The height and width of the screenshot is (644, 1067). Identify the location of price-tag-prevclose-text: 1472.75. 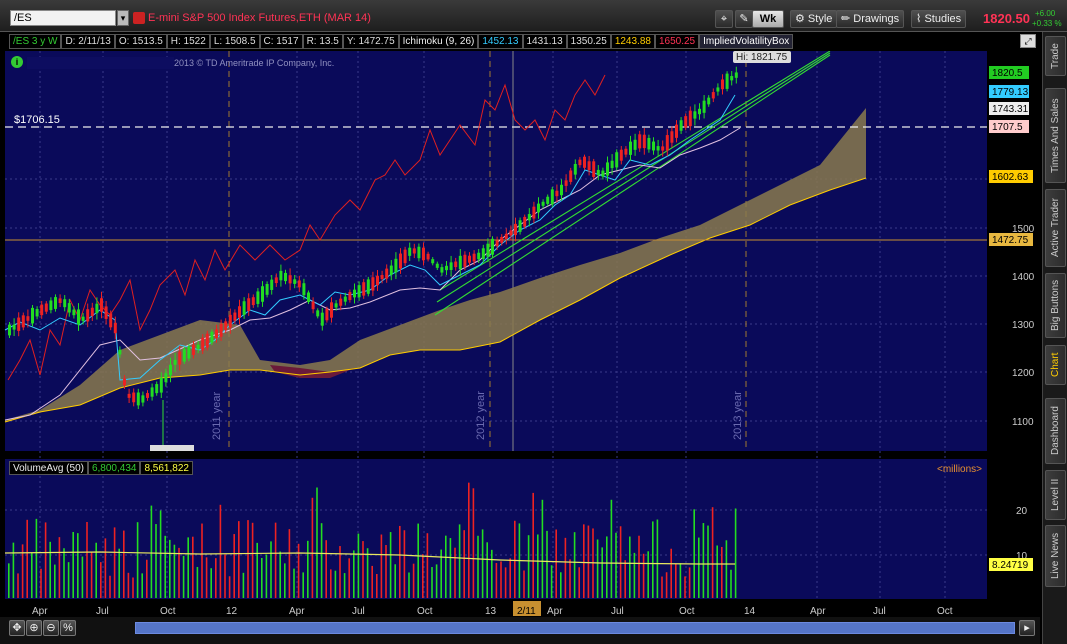
(1010, 240).